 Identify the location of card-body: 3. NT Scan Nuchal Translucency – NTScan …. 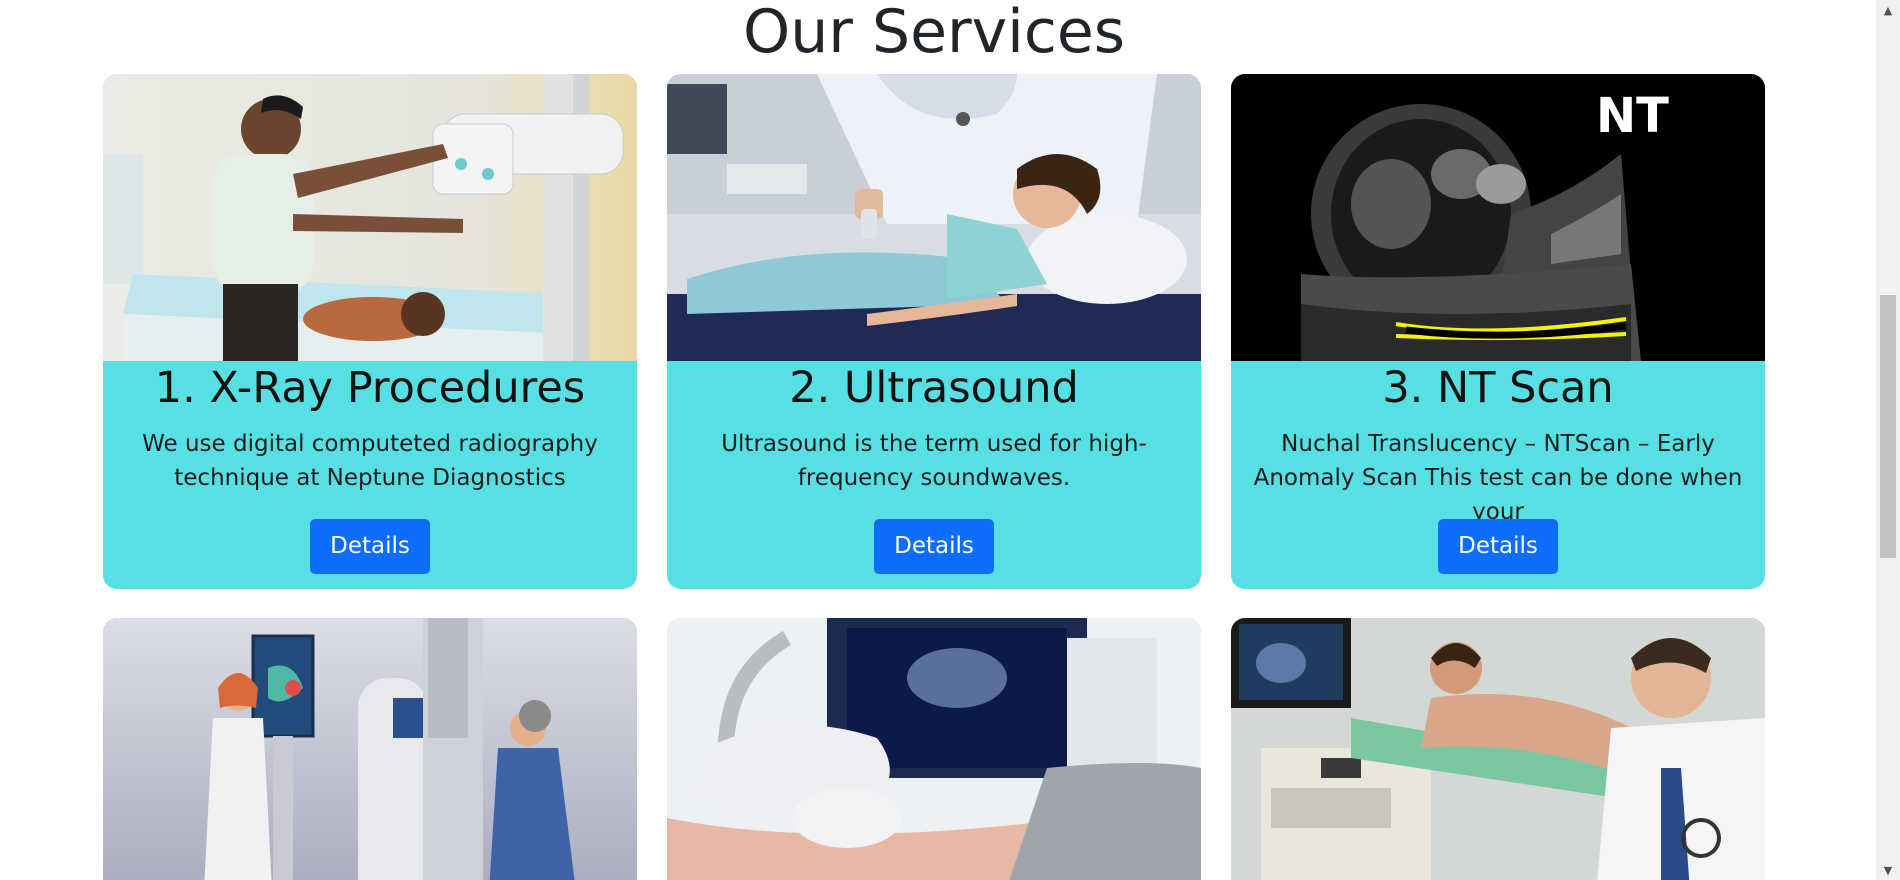
(1498, 468).